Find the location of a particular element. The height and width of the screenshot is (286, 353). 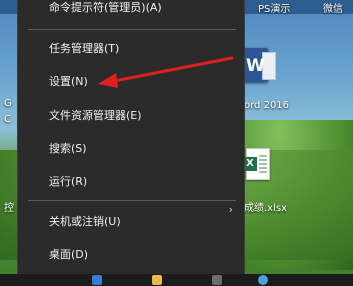

taskbar-browser-icon is located at coordinates (263, 280).